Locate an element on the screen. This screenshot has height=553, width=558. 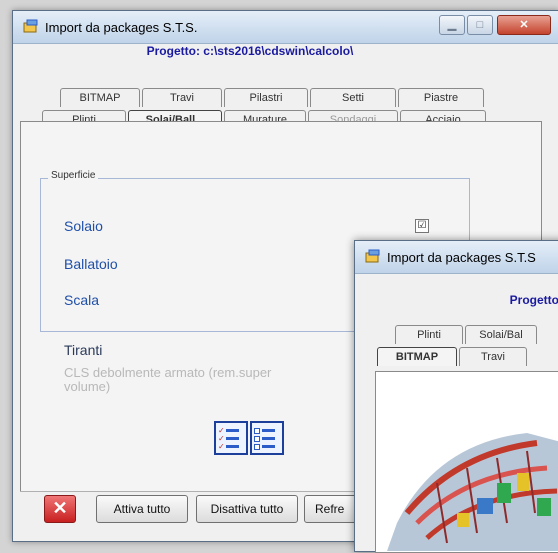
uncheck-all-icon-button is located at coordinates (267, 438).